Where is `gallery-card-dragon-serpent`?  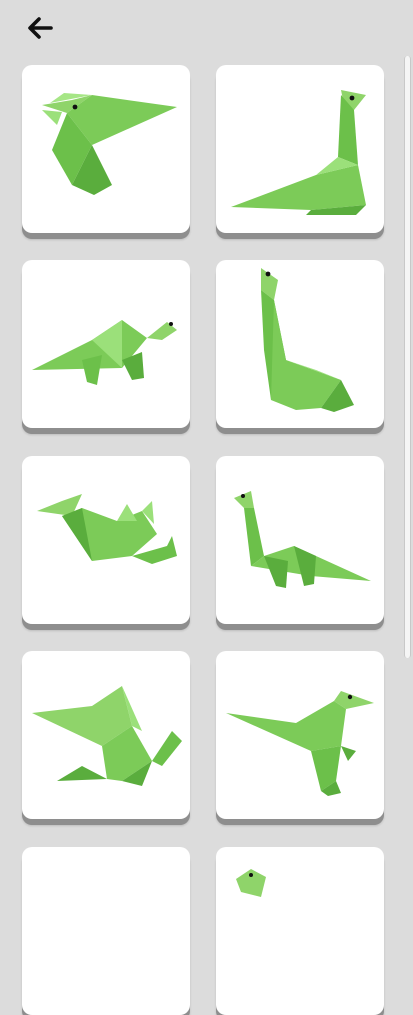 gallery-card-dragon-serpent is located at coordinates (106, 540).